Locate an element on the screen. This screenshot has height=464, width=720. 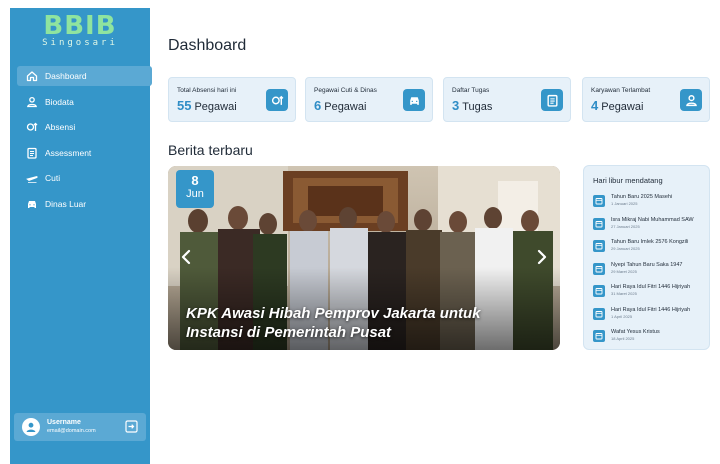
sidebar-item-assessment: Assessment is located at coordinates (84, 153).